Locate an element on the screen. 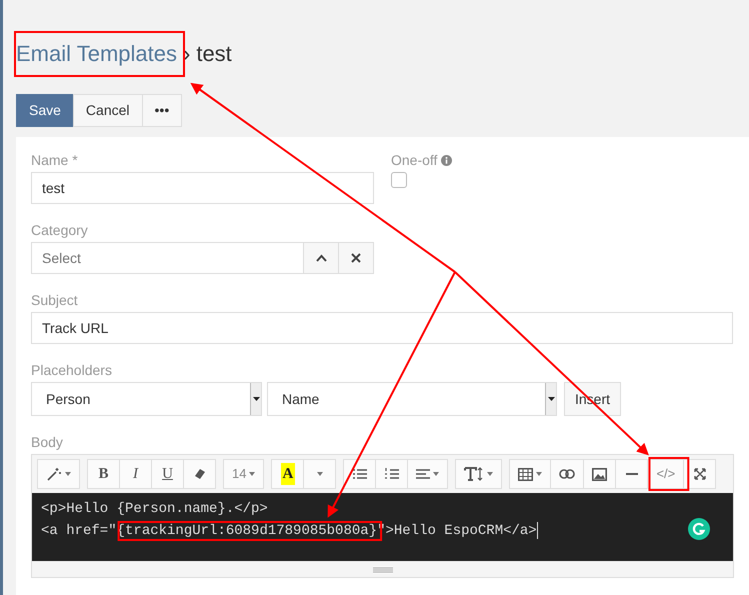 The image size is (749, 595). eraser-button is located at coordinates (199, 474).